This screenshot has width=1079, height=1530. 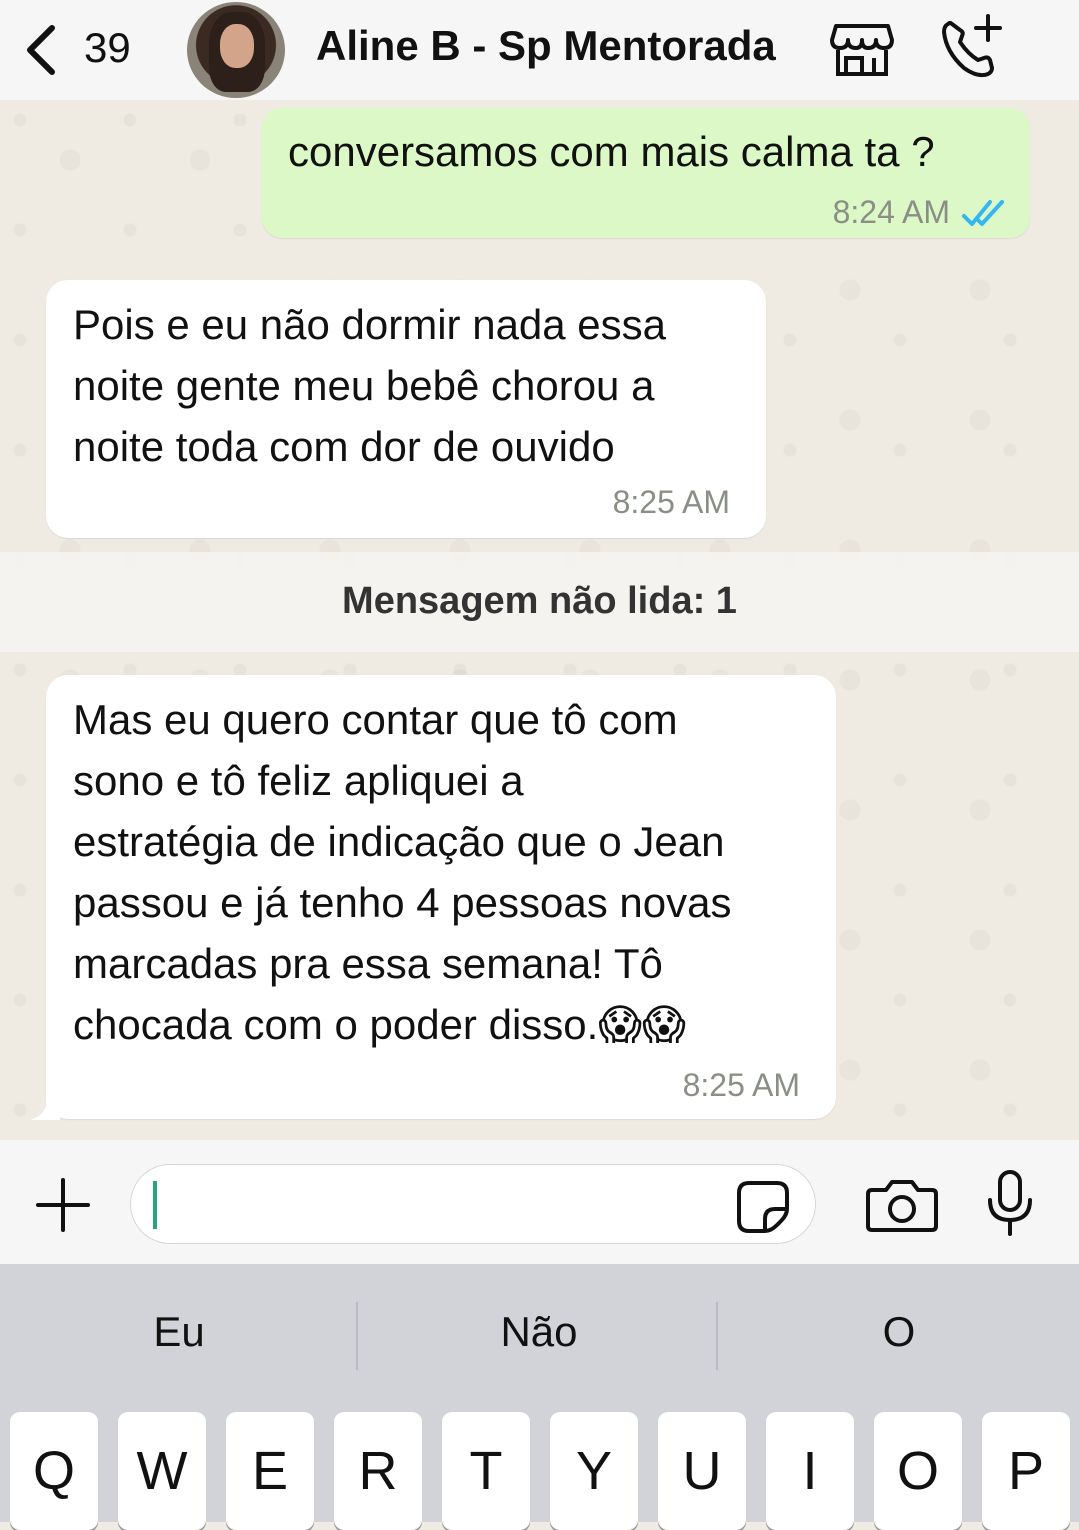 I want to click on avatar-face, so click(x=237, y=46).